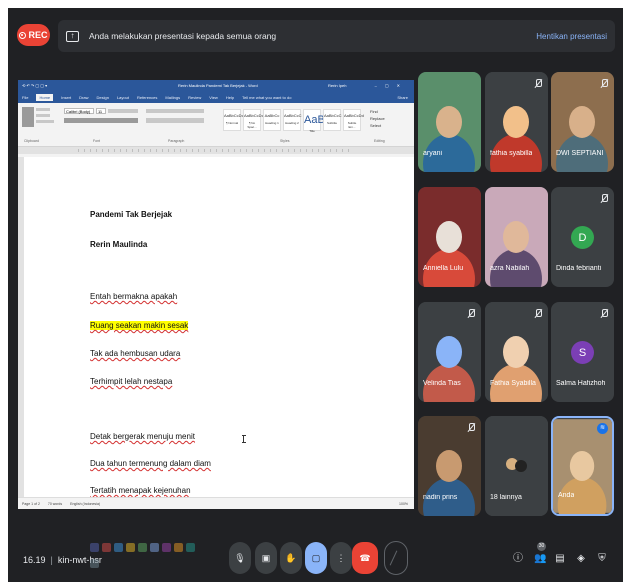  I want to click on leave-call-icon: ☎, so click(365, 557).